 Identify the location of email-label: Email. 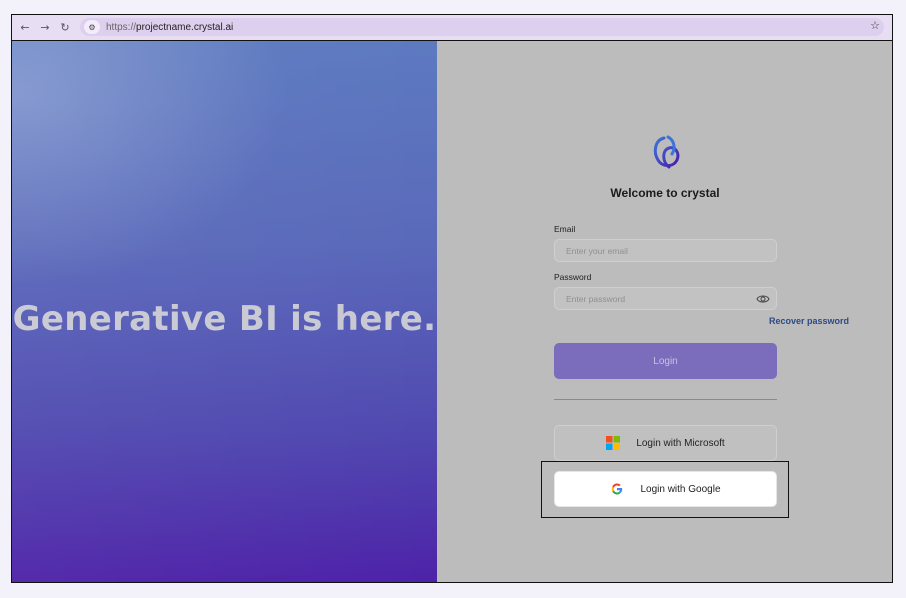
(565, 229).